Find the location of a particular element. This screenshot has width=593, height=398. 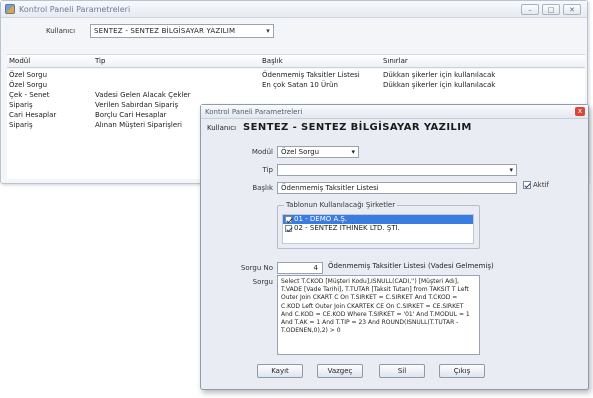

main-window-title: Kontrol Paneli Parametreleri is located at coordinates (75, 9).